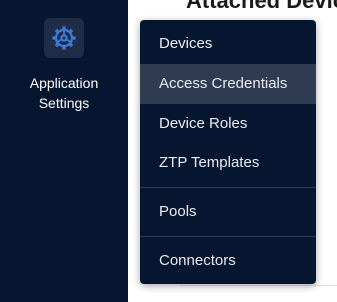 This screenshot has height=302, width=337. Describe the element at coordinates (228, 124) in the screenshot. I see `menu-item-device-roles: Device Roles` at that location.